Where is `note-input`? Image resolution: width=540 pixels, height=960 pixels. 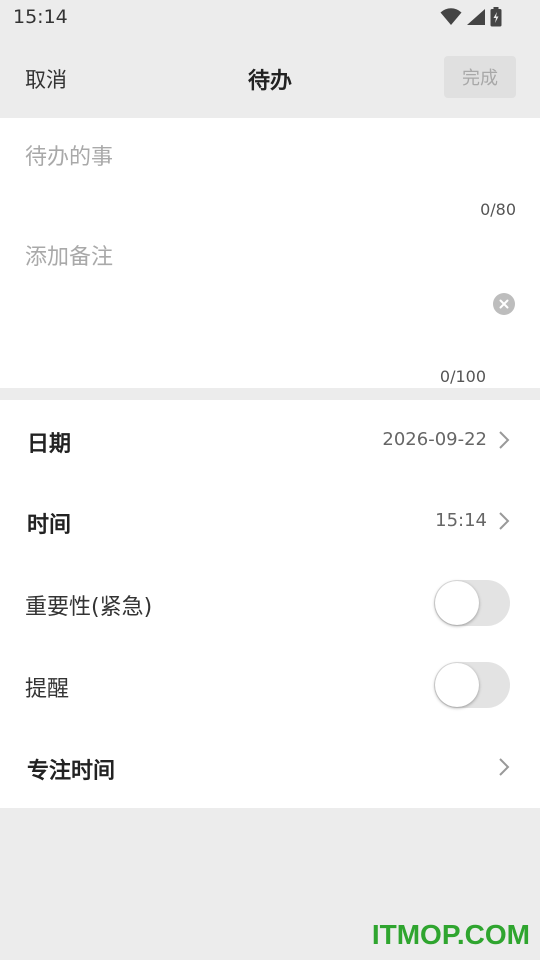 note-input is located at coordinates (255, 299).